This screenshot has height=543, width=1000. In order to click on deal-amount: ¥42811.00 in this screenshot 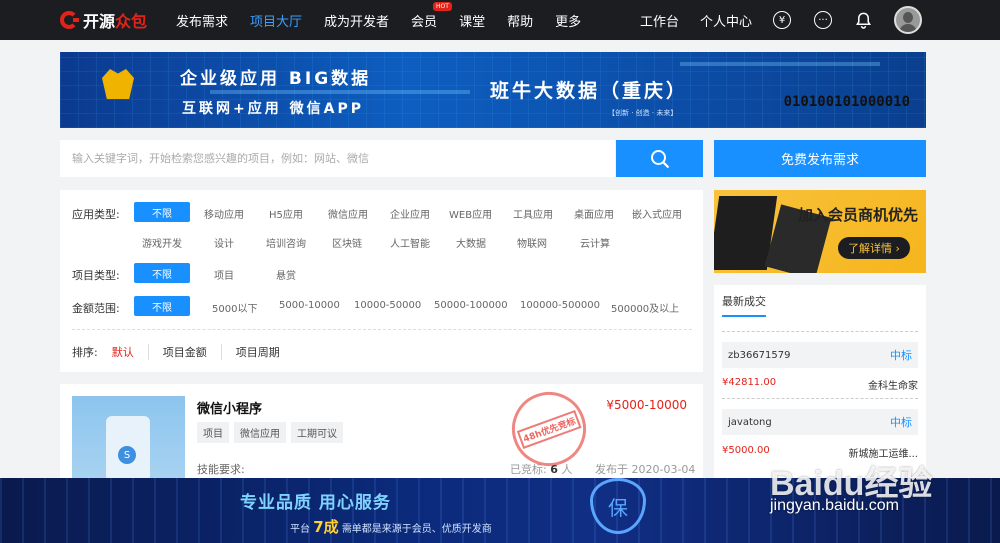, I will do `click(749, 382)`.